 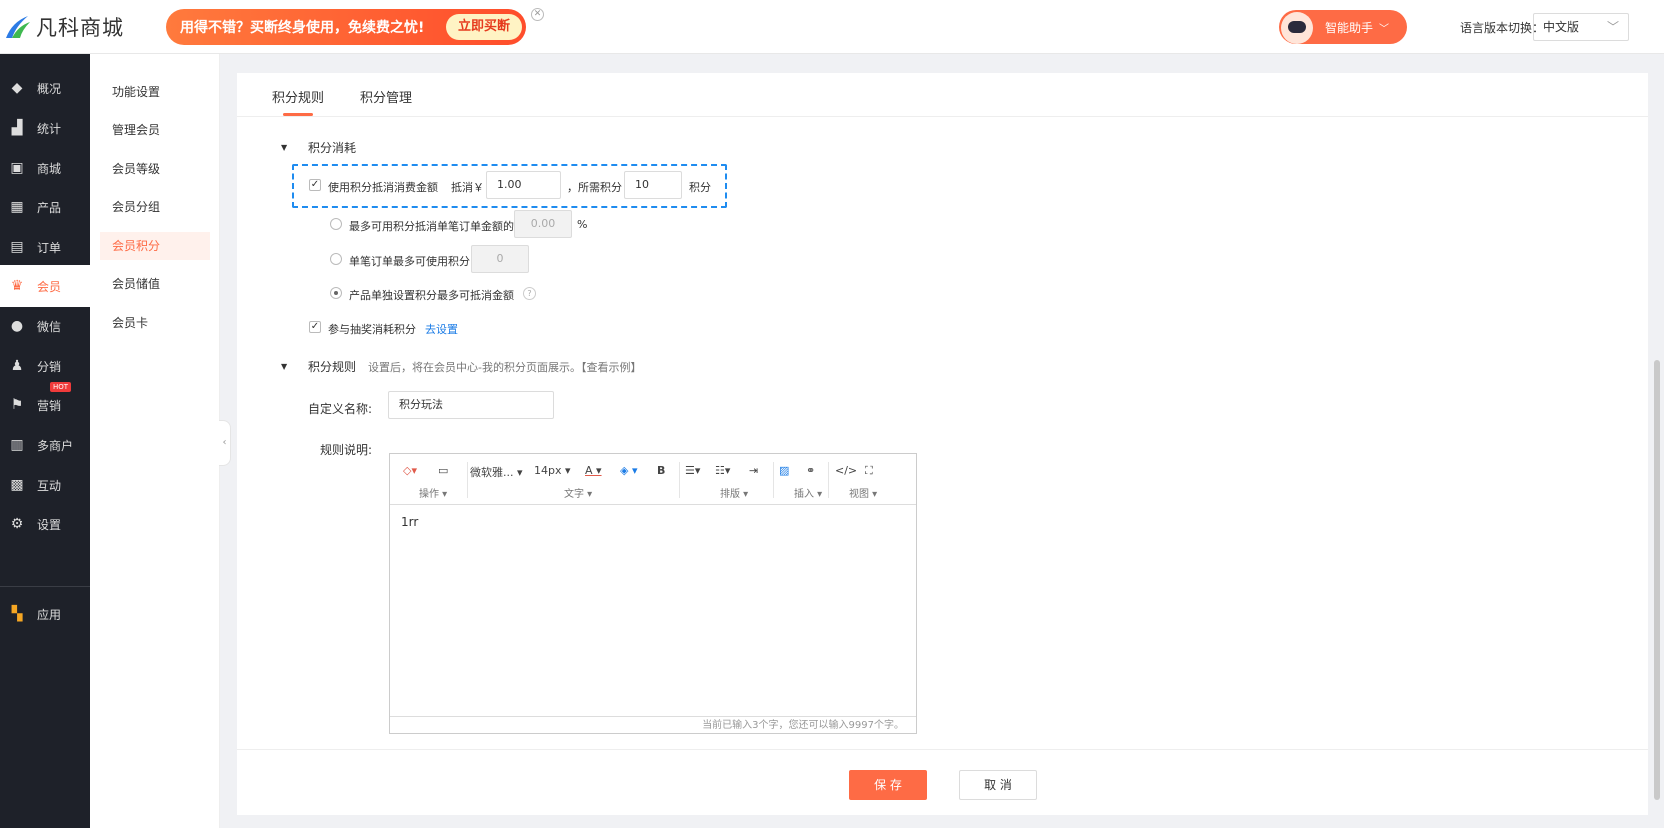 I want to click on hot-badge: HOT, so click(x=61, y=387).